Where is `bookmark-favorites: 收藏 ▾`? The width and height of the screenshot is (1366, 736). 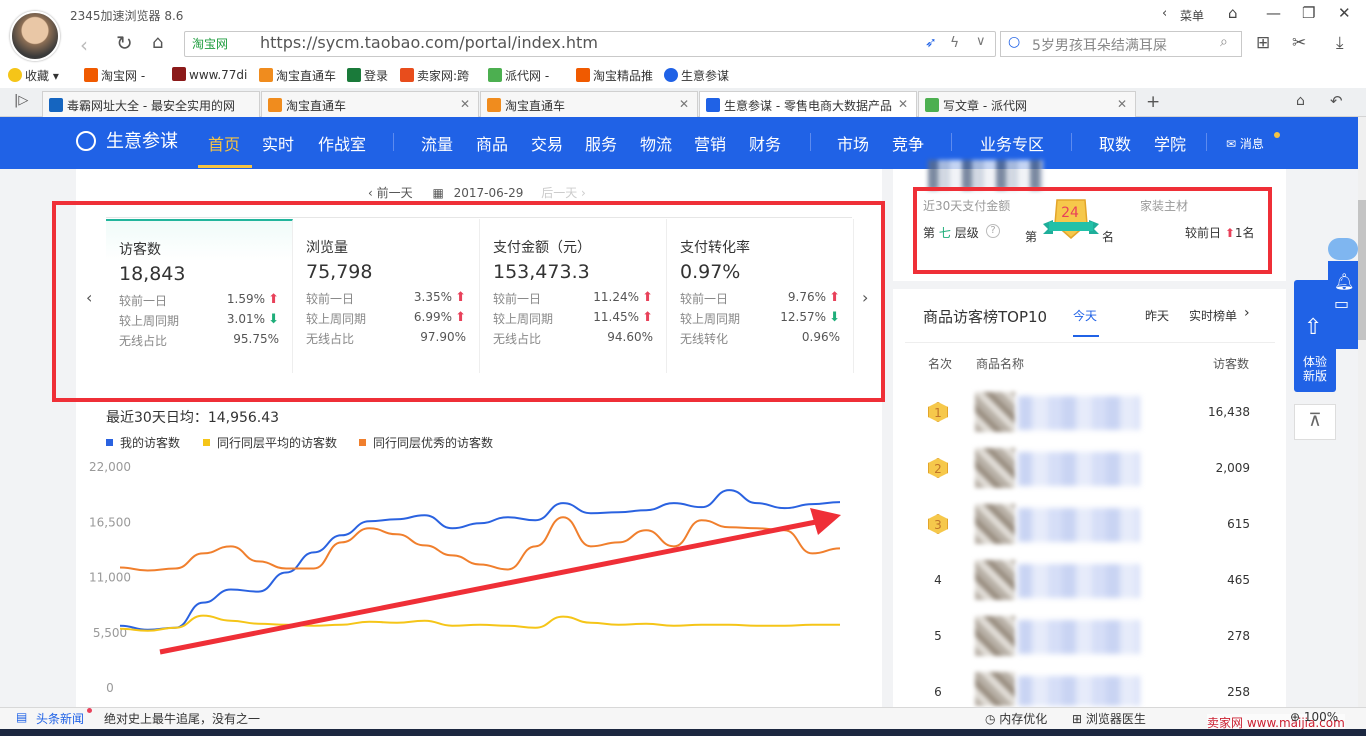 bookmark-favorites: 收藏 ▾ is located at coordinates (33, 75).